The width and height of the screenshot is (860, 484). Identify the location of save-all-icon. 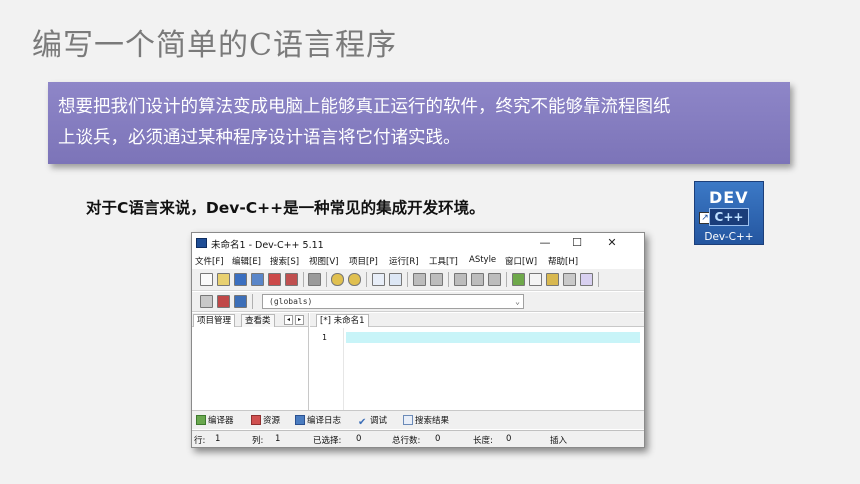
(257, 279).